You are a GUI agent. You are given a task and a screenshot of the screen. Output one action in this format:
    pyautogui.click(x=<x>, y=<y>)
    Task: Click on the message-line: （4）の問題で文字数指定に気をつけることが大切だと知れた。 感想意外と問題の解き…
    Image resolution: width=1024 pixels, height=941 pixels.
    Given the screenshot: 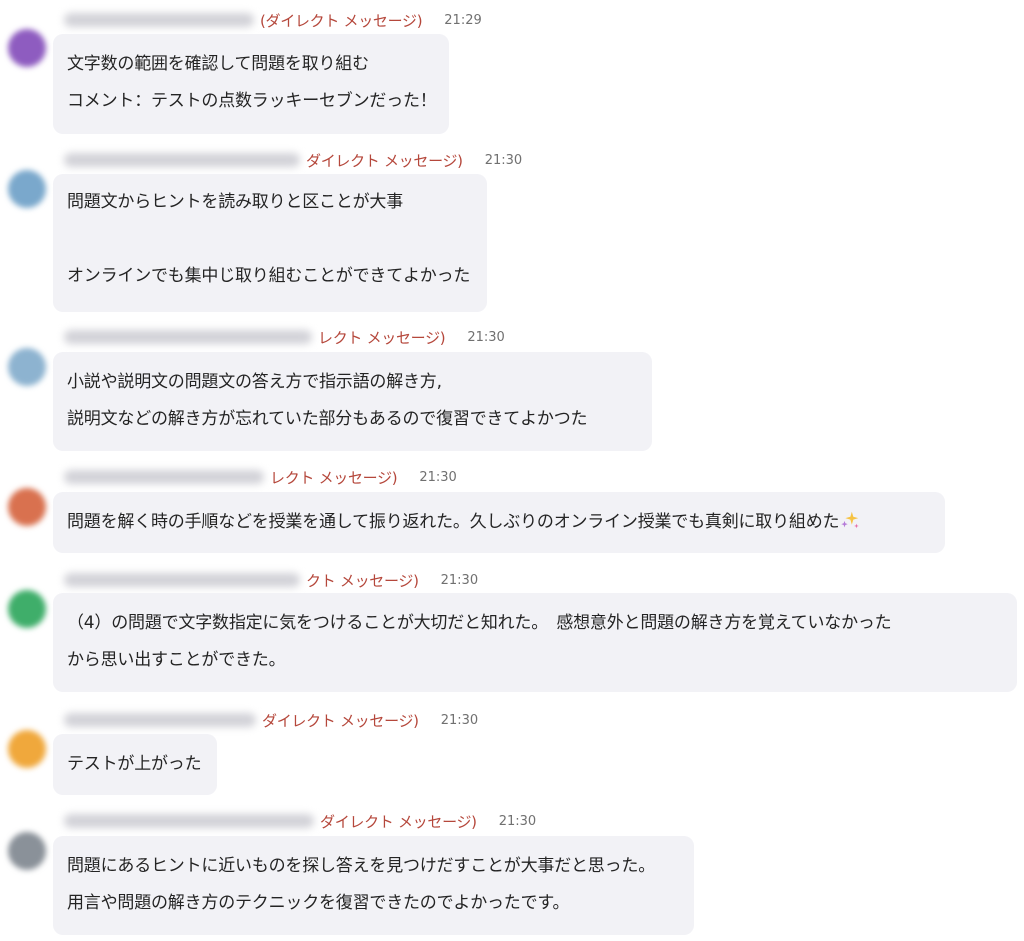 What is the action you would take?
    pyautogui.click(x=479, y=623)
    